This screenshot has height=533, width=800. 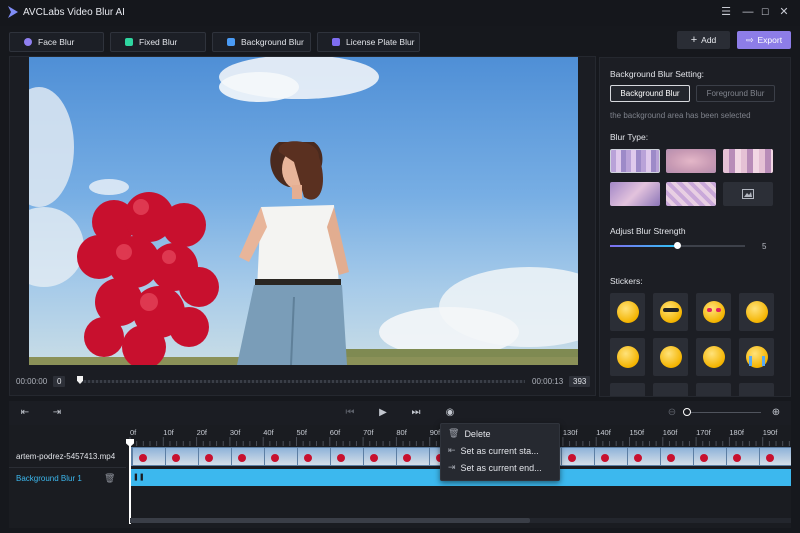 I want to click on fixed-blur-button: Fixed Blur, so click(x=158, y=42).